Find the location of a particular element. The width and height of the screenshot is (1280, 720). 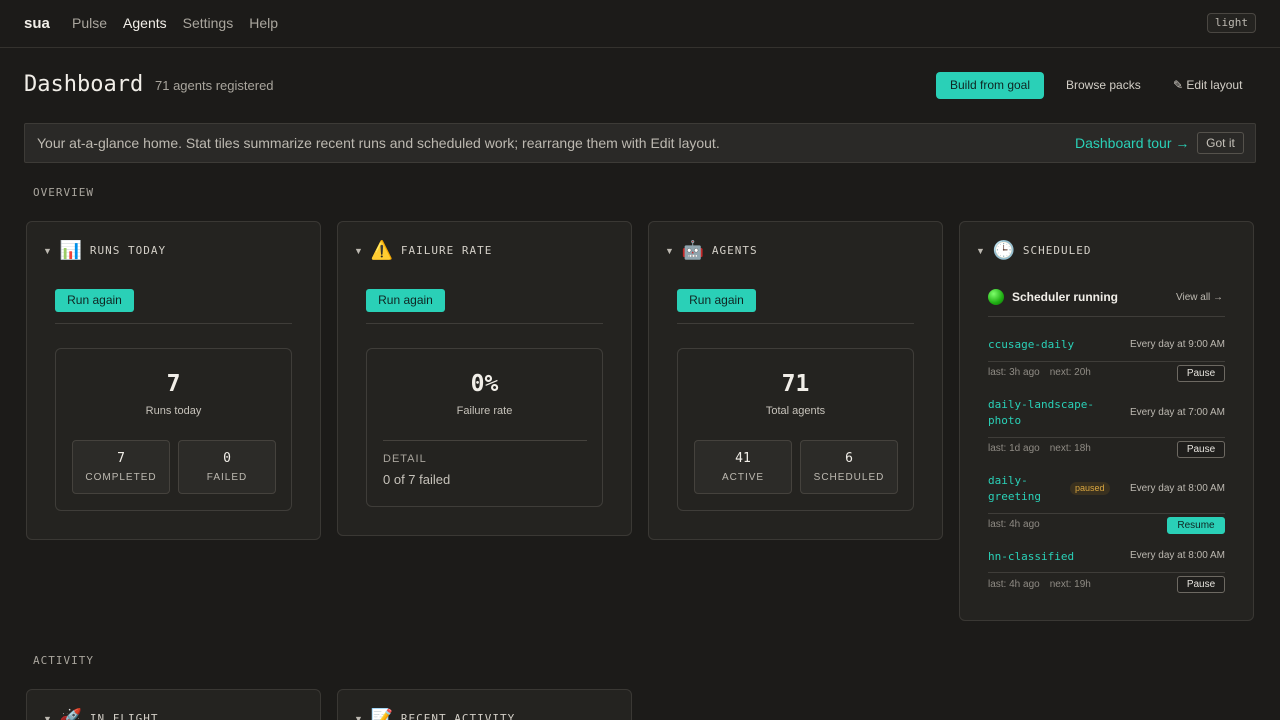

job-last-run: last: 3h ago is located at coordinates (1014, 372).